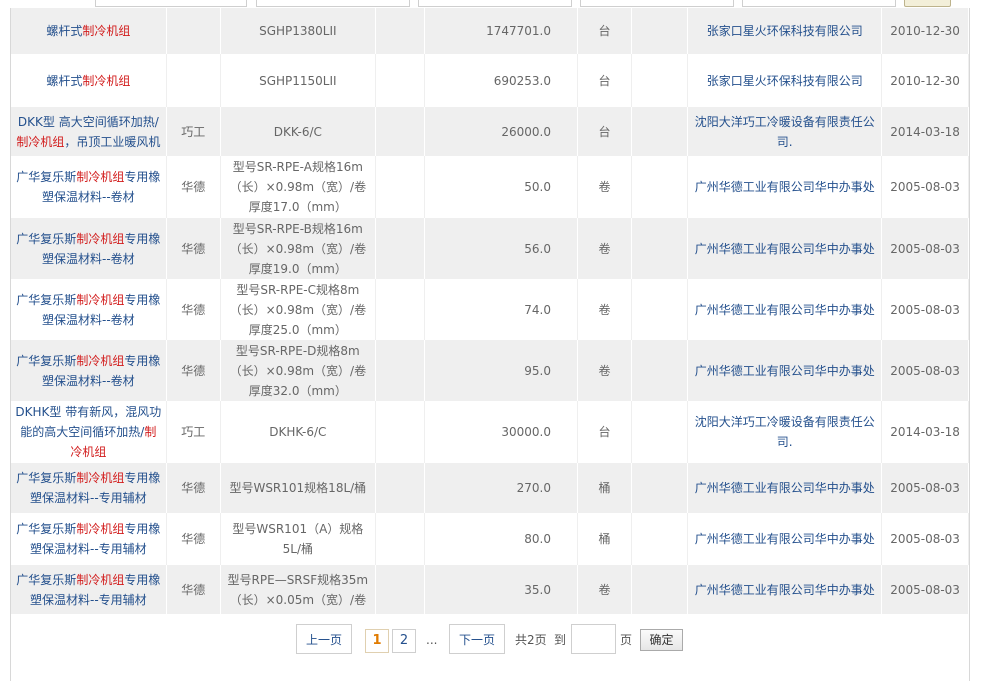 The image size is (982, 681). I want to click on product-name-cell: 广华复乐斯制冷机组专用橡塑保温材料--卷材, so click(89, 248).